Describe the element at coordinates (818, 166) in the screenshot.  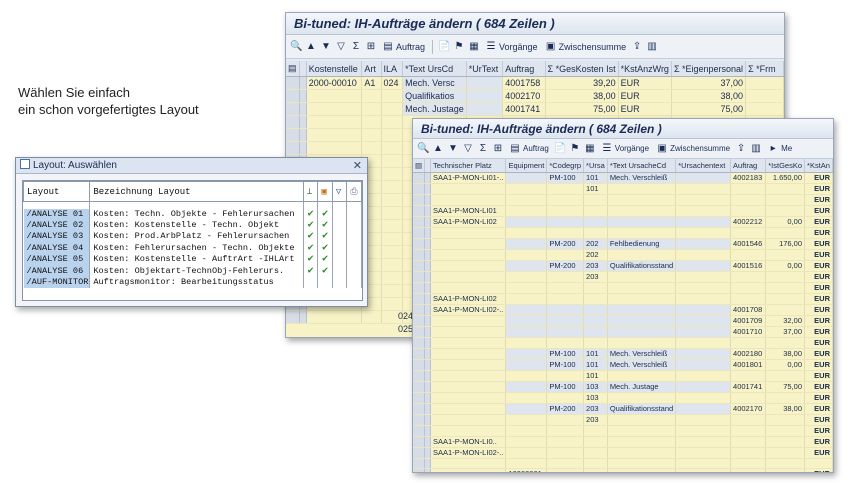
I see `column-header: *KstAn` at that location.